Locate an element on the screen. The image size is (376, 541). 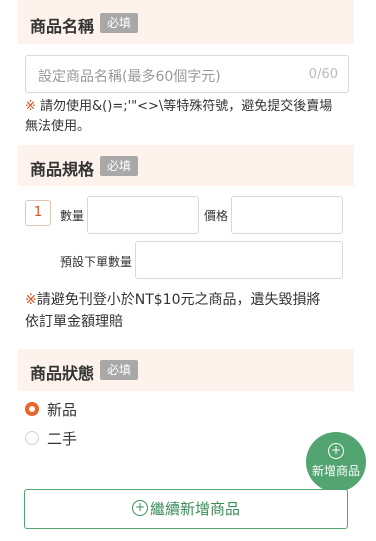
name-warning: ※ 請勿使用&()=;'"<>\等特殊符號，避免提交後賣場 無法使用。 is located at coordinates (190, 117).